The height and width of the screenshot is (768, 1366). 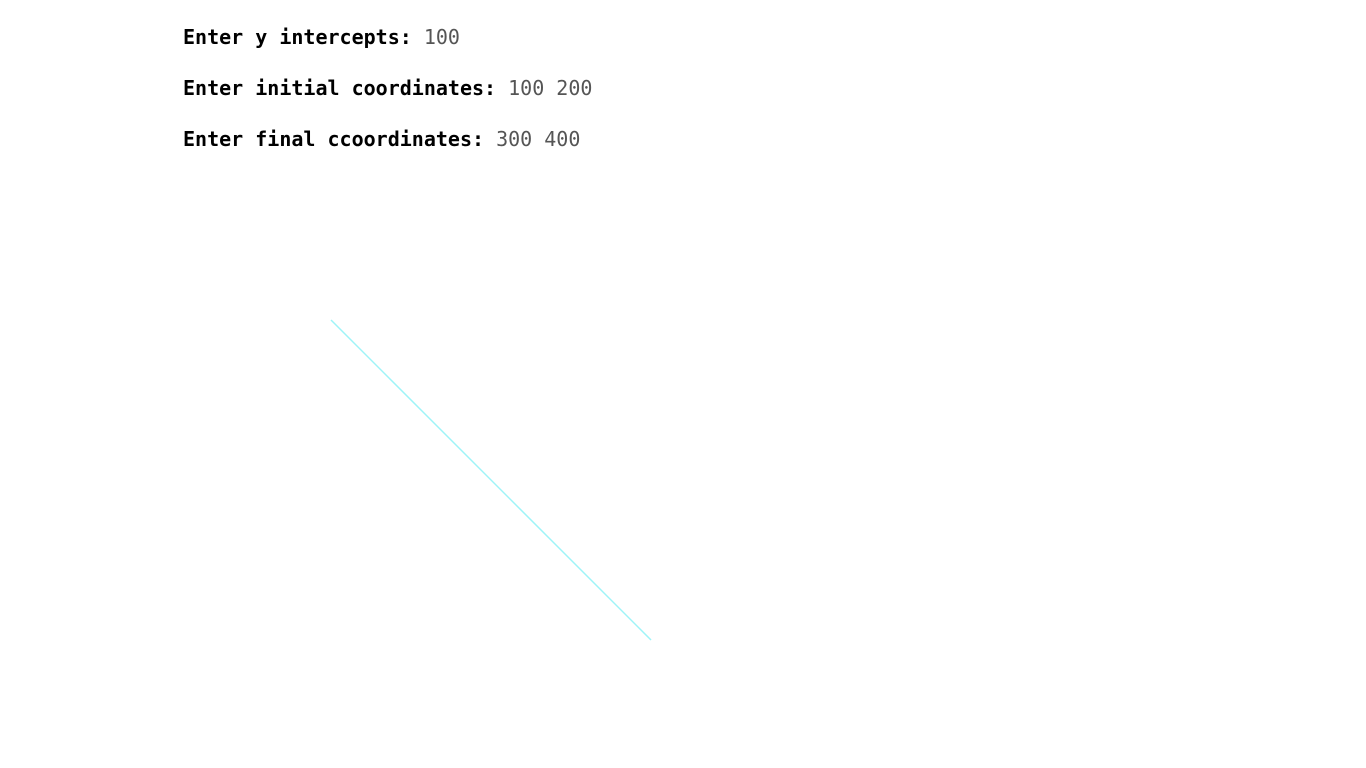 I want to click on drawn-line, so click(x=491, y=480).